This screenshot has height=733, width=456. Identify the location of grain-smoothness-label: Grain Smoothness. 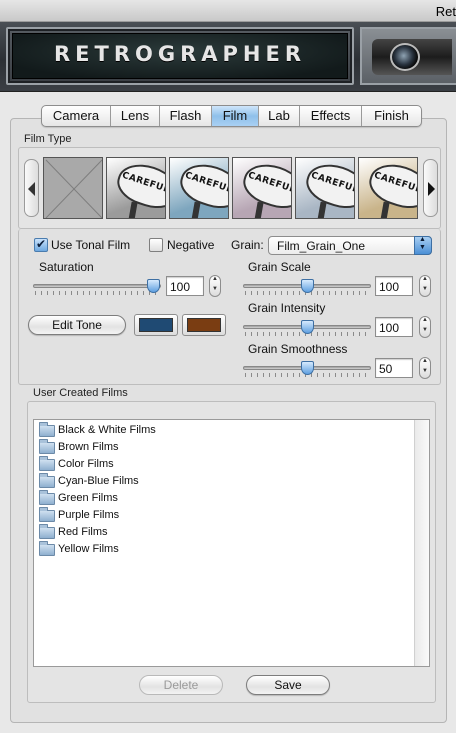
(298, 349).